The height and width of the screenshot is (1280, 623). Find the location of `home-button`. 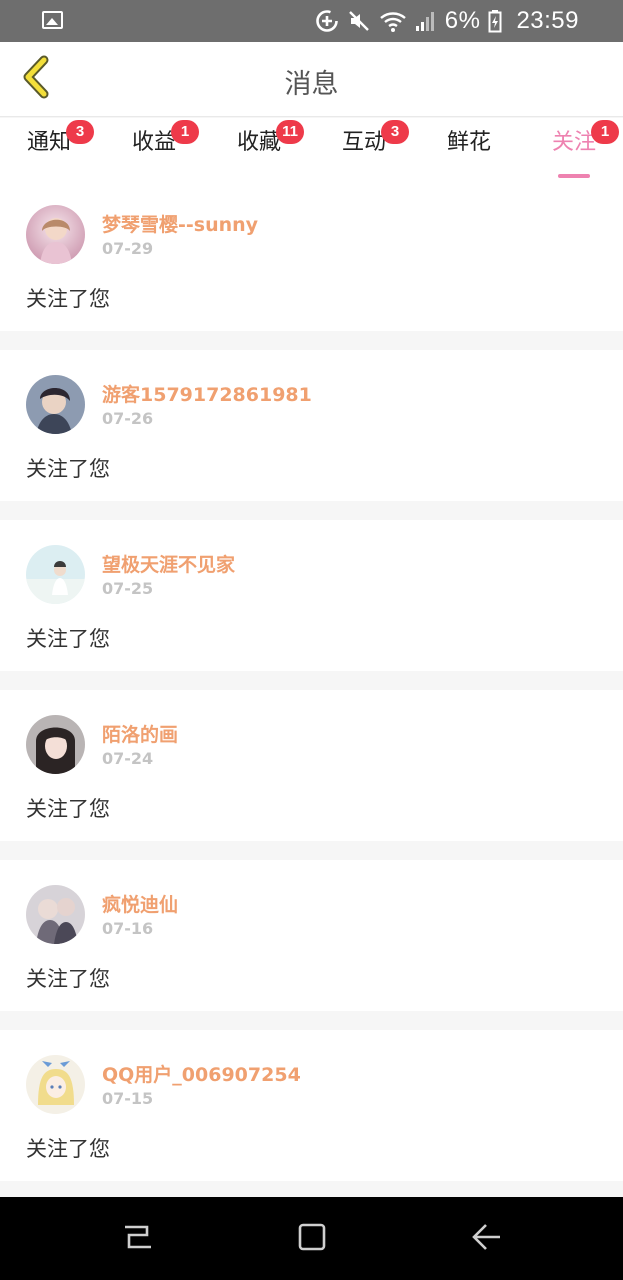

home-button is located at coordinates (312, 1239).